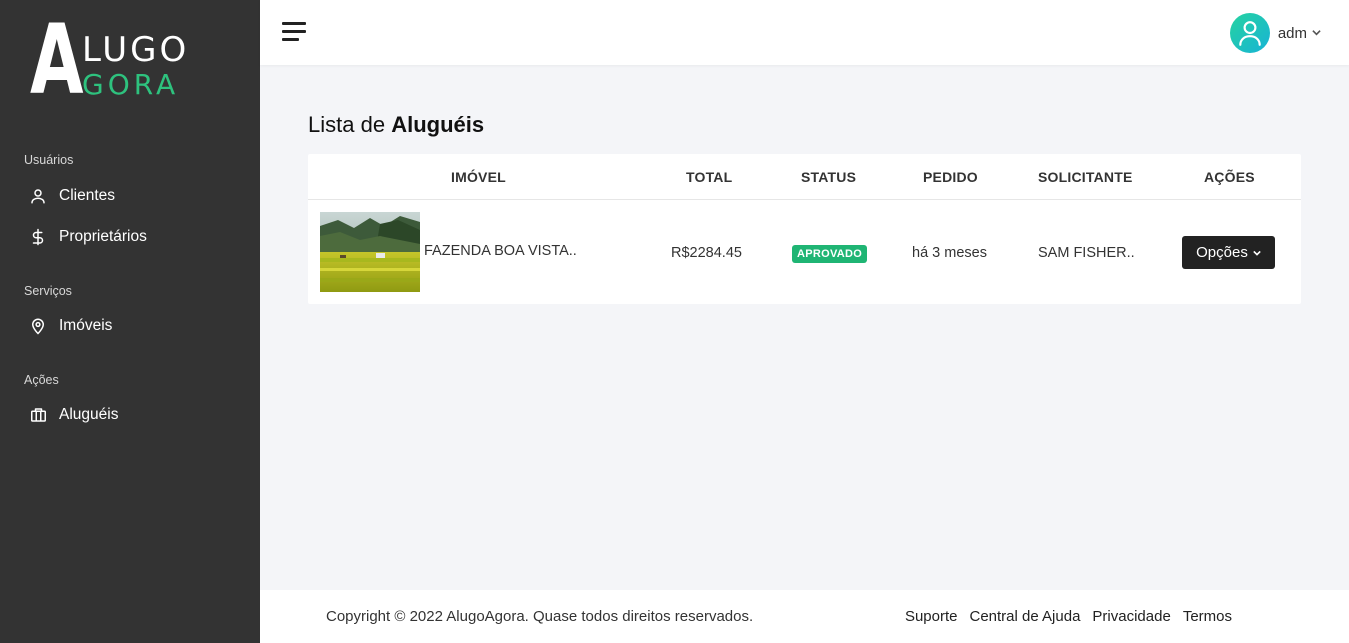 This screenshot has height=643, width=1349. Describe the element at coordinates (1249, 33) in the screenshot. I see `user-avatar-icon` at that location.